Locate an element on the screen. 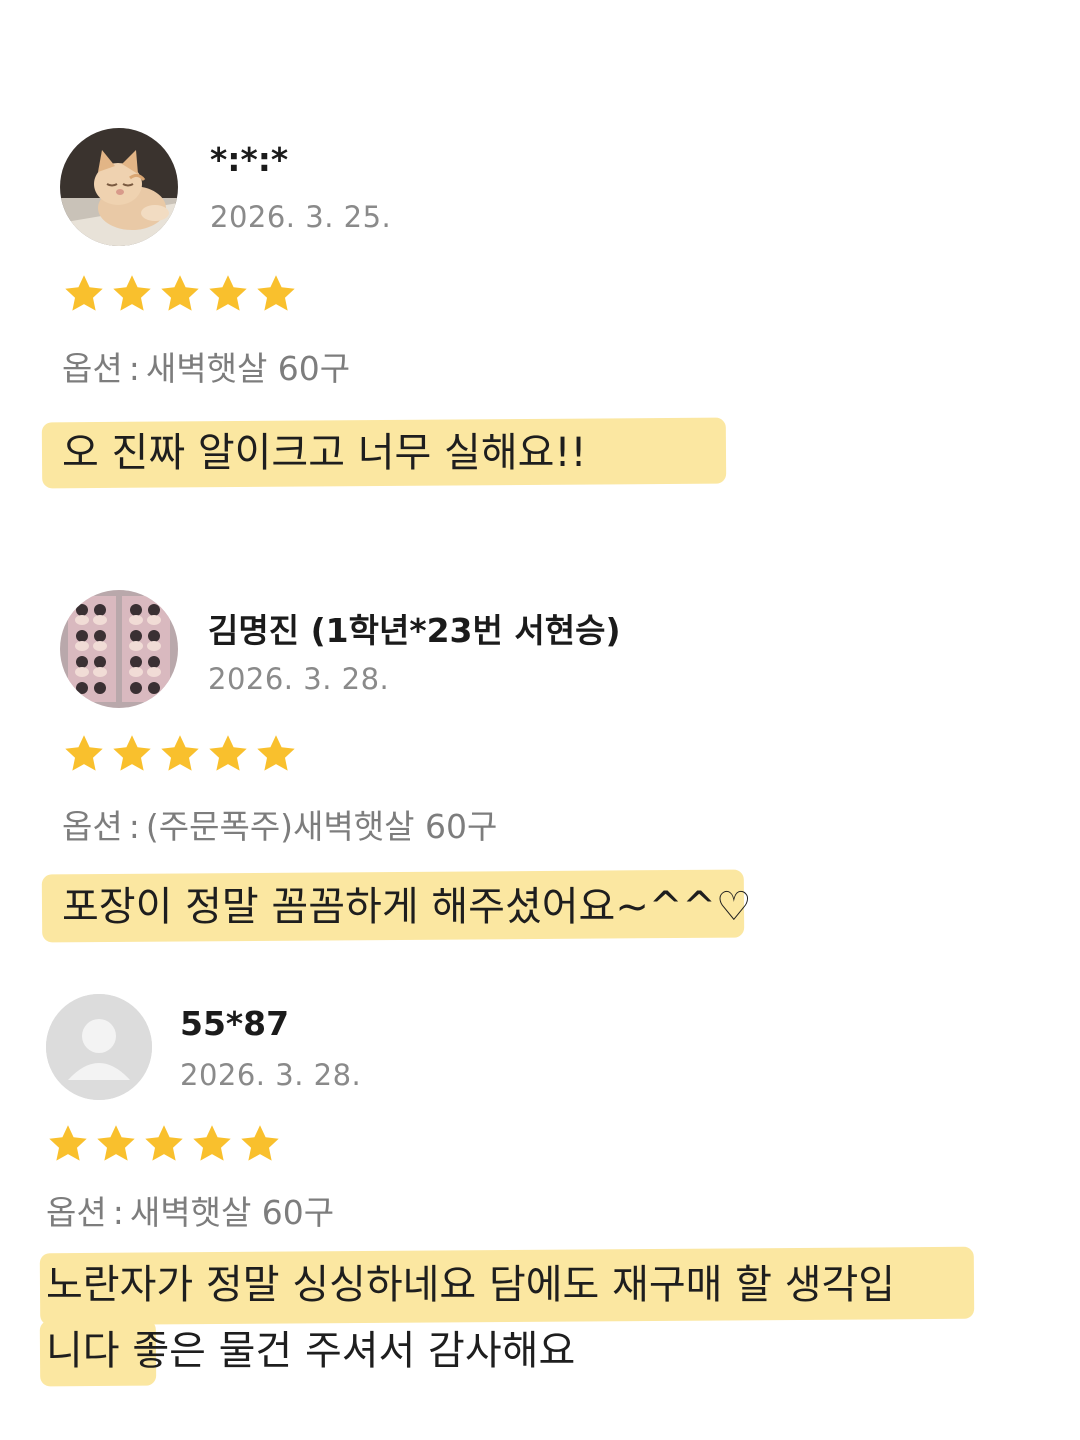  review-text: 오 진짜 알이크고 너무 실해요!! is located at coordinates (324, 453).